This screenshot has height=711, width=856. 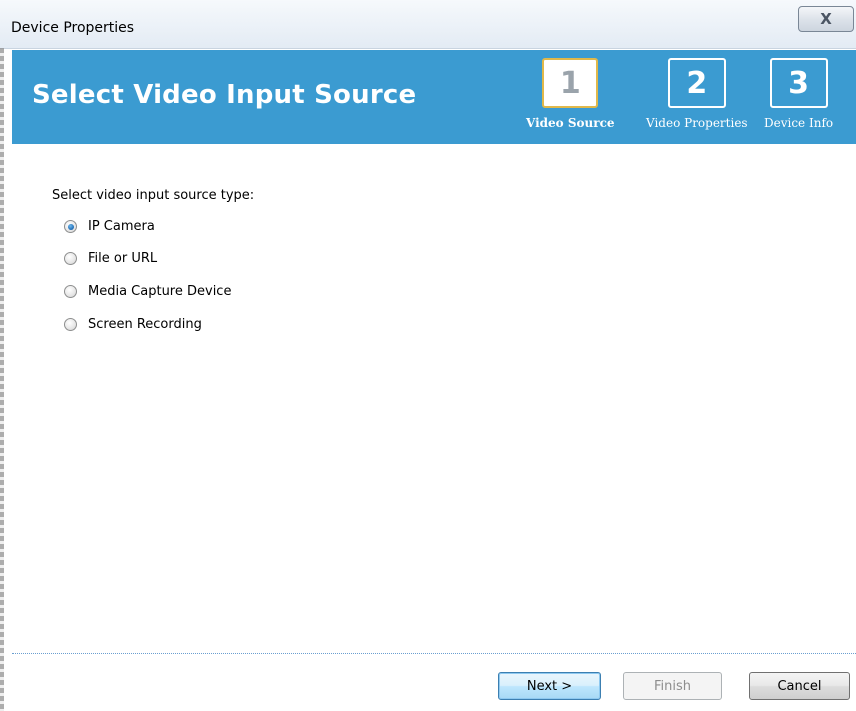 I want to click on option-file-or-url: File or URL, so click(x=110, y=258).